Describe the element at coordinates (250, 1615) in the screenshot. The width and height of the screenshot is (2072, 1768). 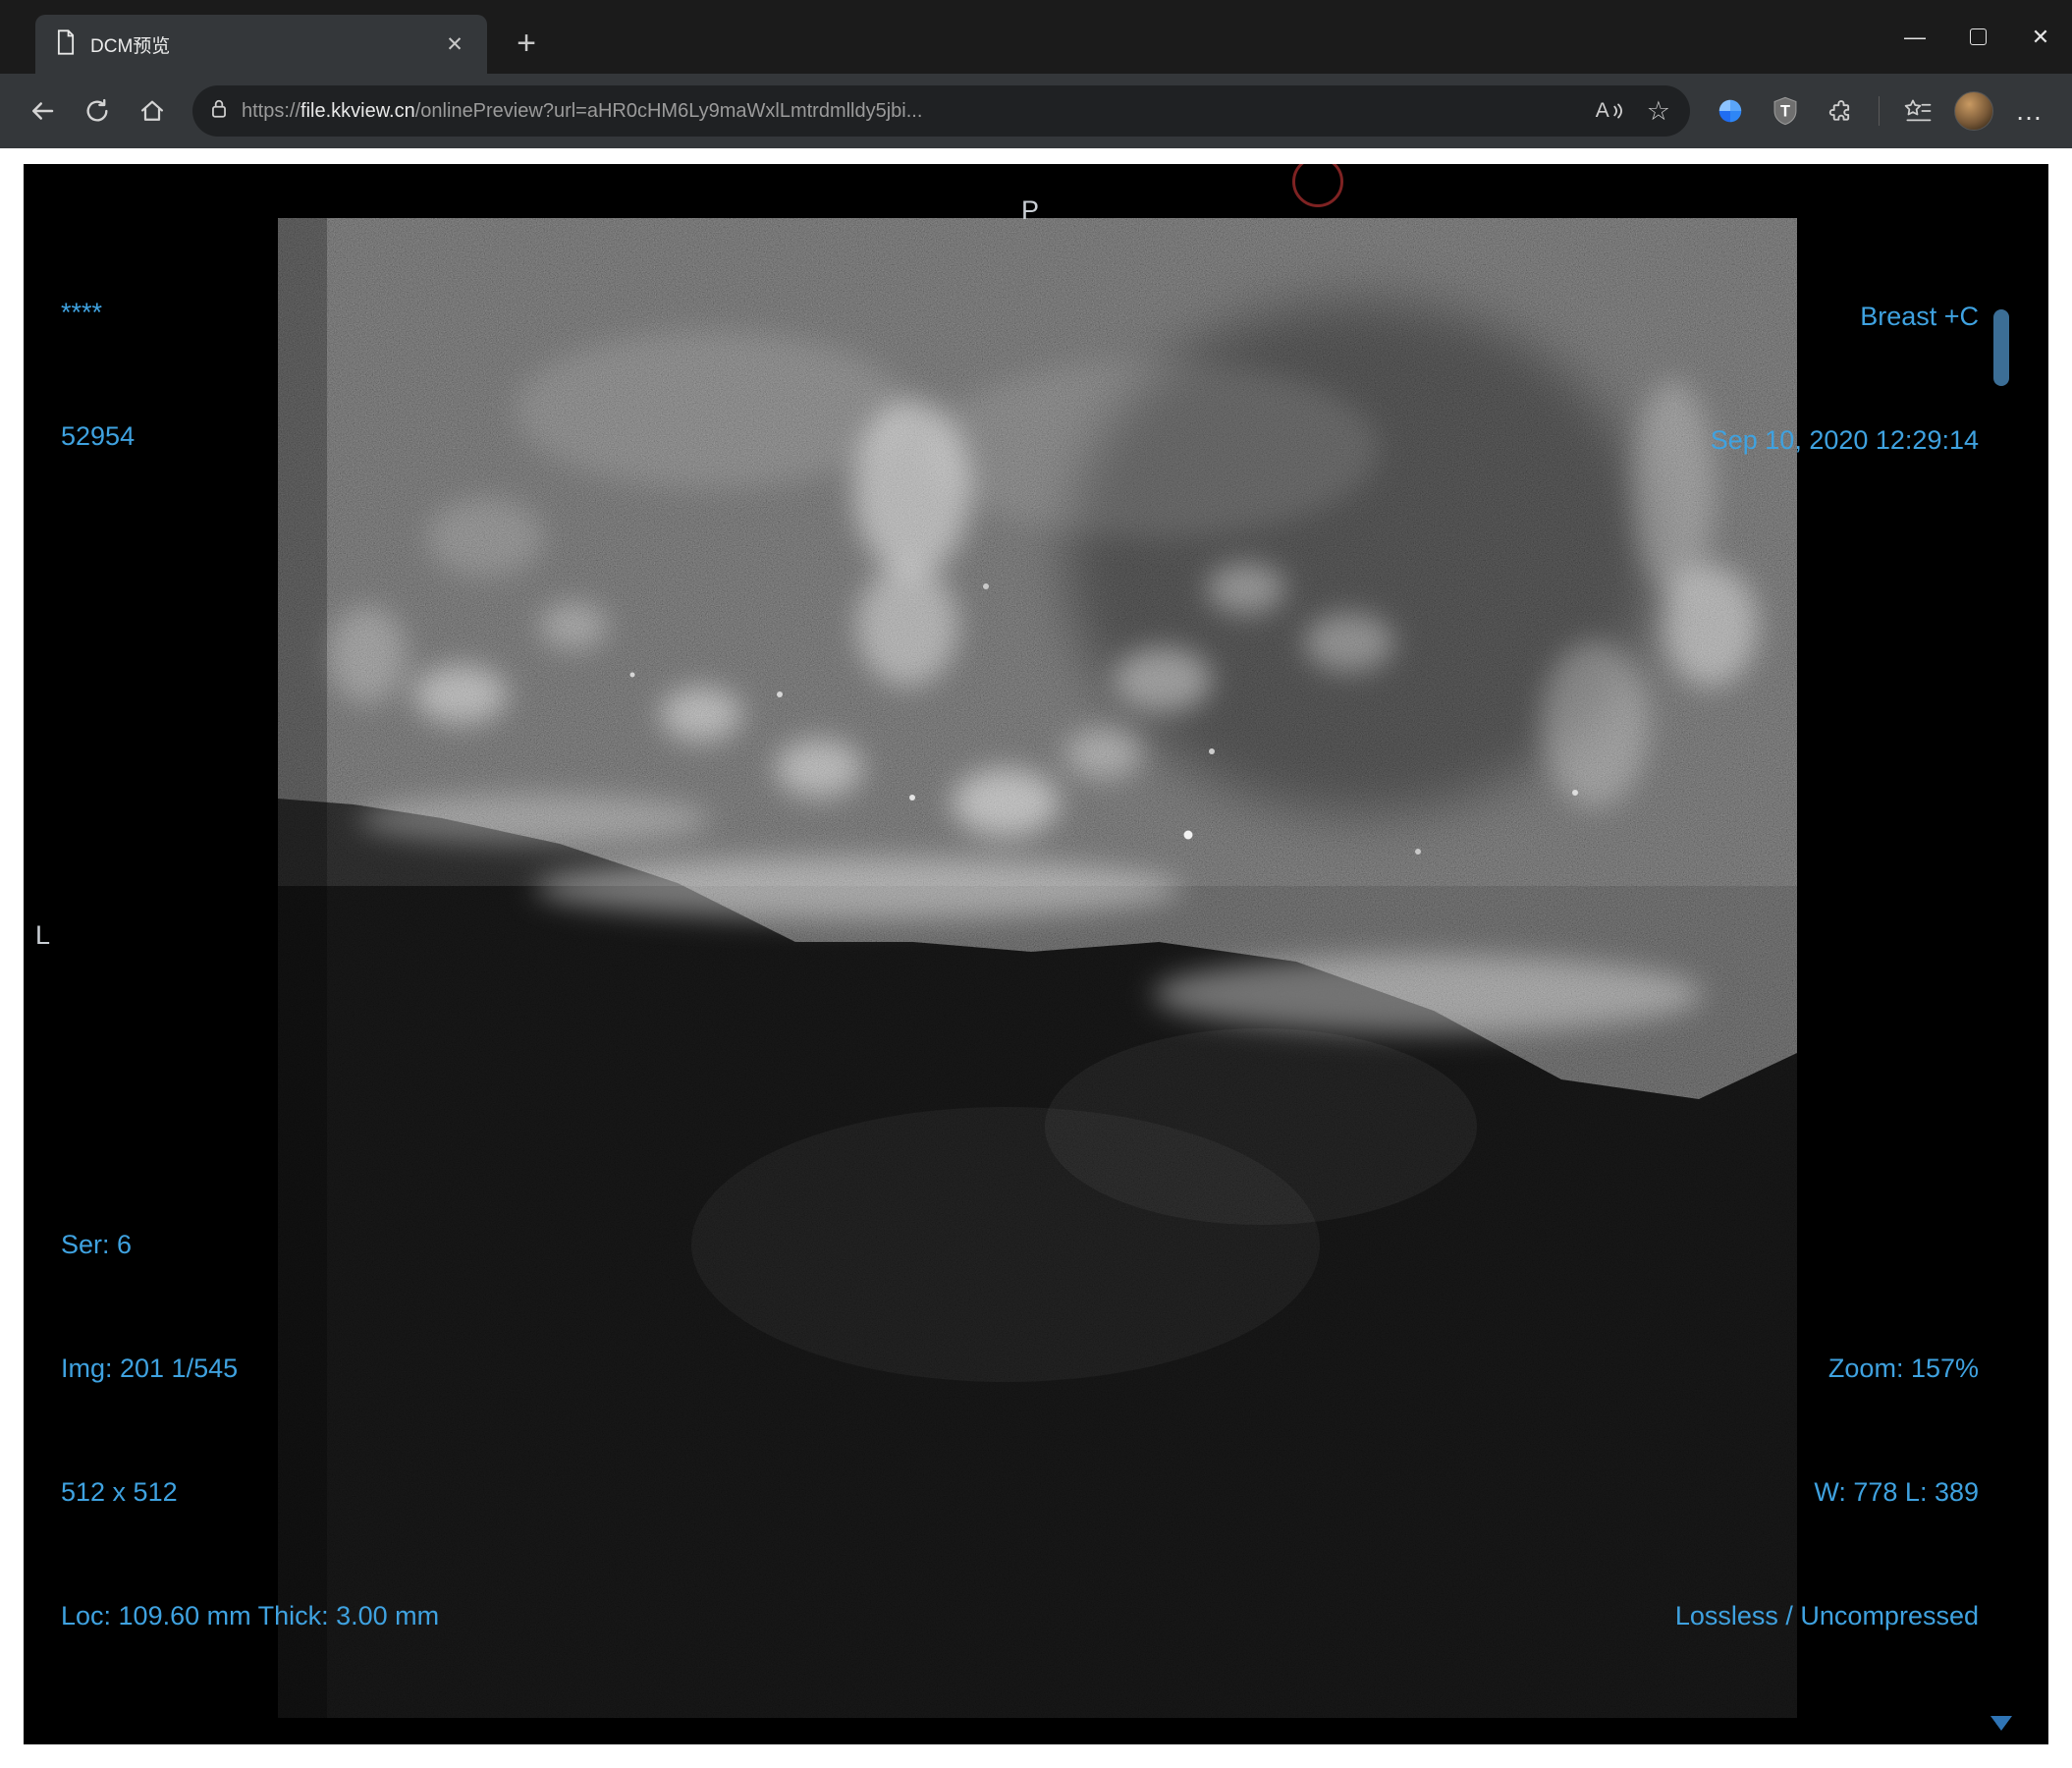
I see `slice-location: Loc: 109.60 mm Thick: 3.00 mm` at that location.